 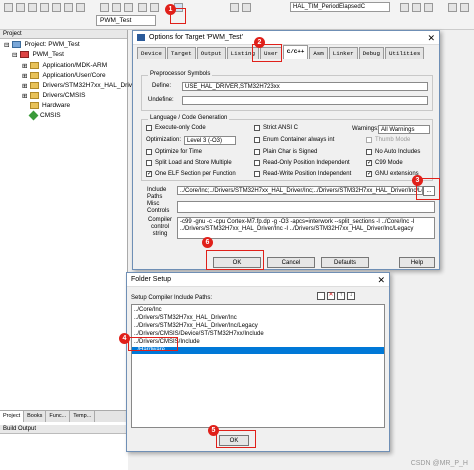 I want to click on build-output-panel: Build Output, so click(x=64, y=447).